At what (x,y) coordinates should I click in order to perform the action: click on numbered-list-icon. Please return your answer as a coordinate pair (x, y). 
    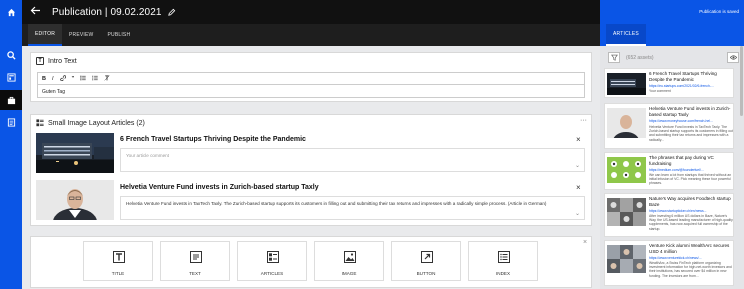
    Looking at the image, I should click on (95, 79).